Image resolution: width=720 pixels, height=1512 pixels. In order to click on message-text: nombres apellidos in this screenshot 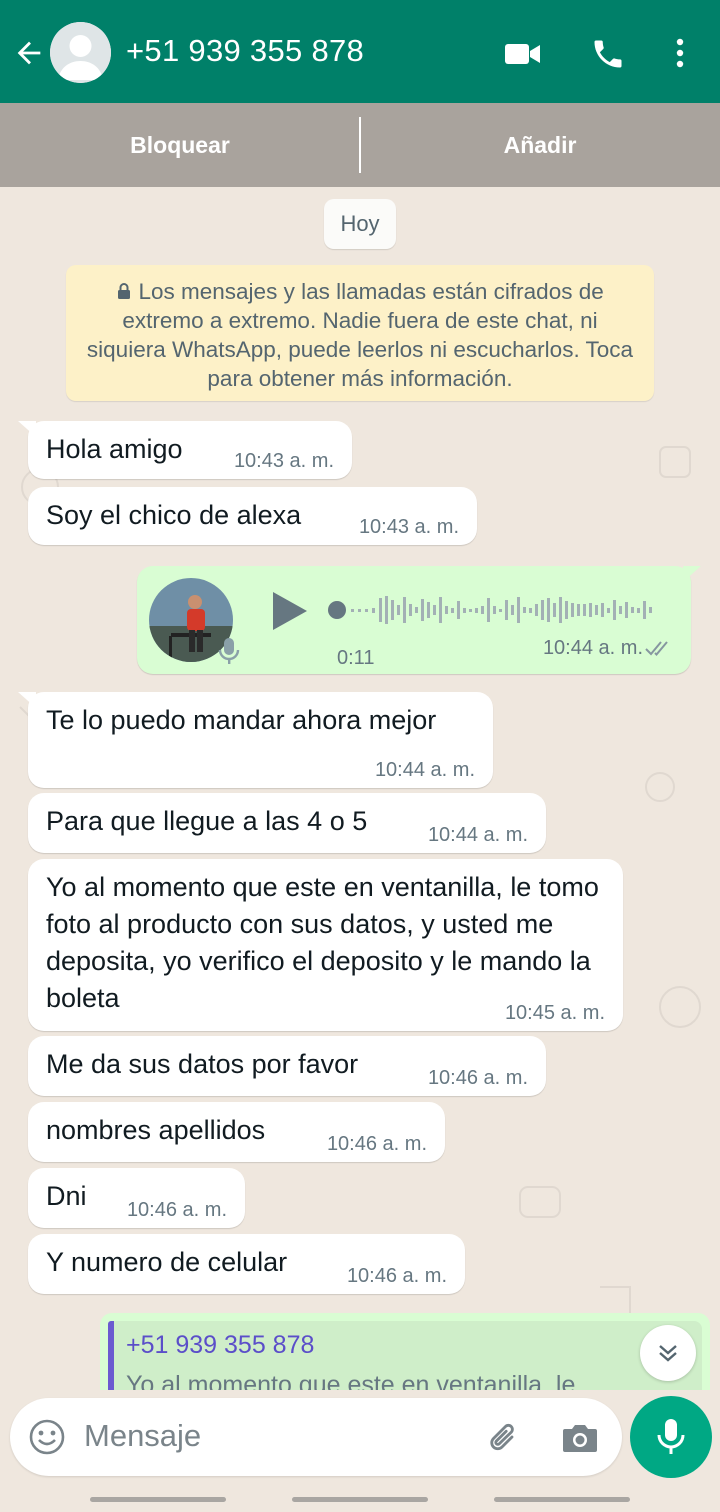, I will do `click(156, 1130)`.